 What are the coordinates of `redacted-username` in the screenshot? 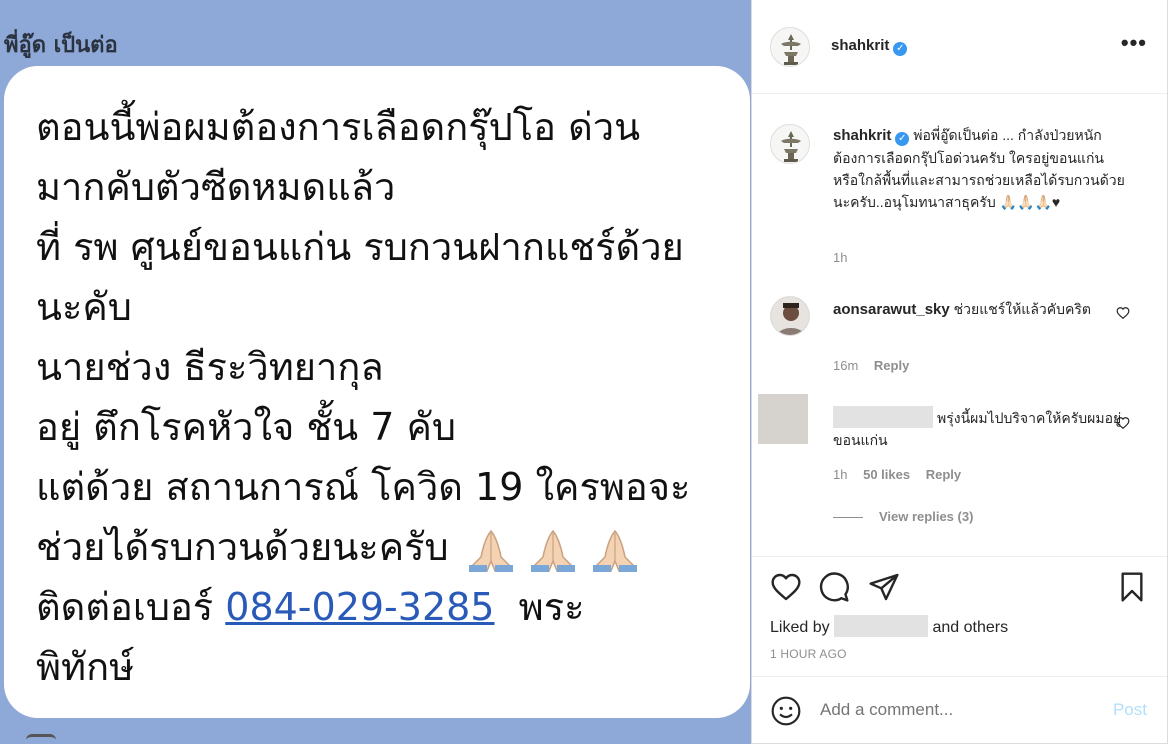 It's located at (883, 417).